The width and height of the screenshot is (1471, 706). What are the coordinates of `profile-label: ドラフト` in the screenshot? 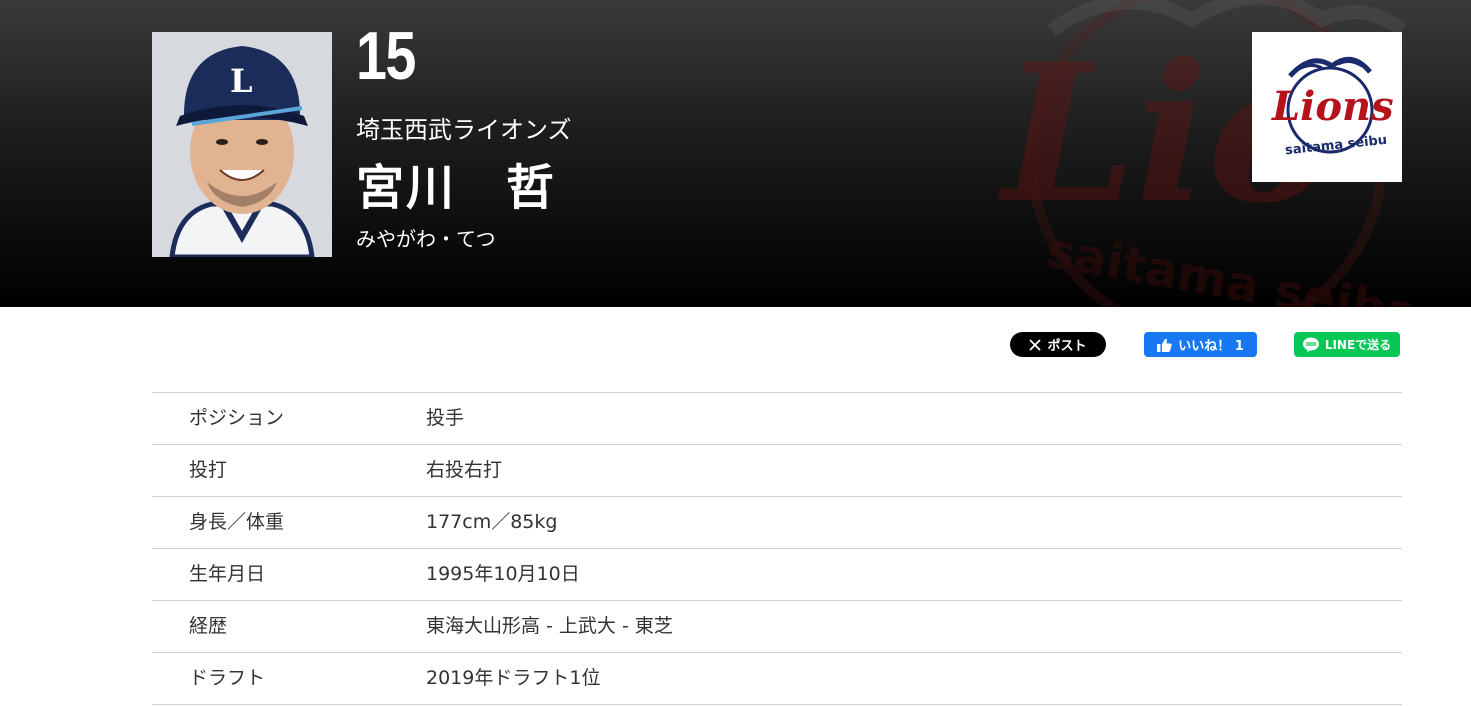 It's located at (227, 678).